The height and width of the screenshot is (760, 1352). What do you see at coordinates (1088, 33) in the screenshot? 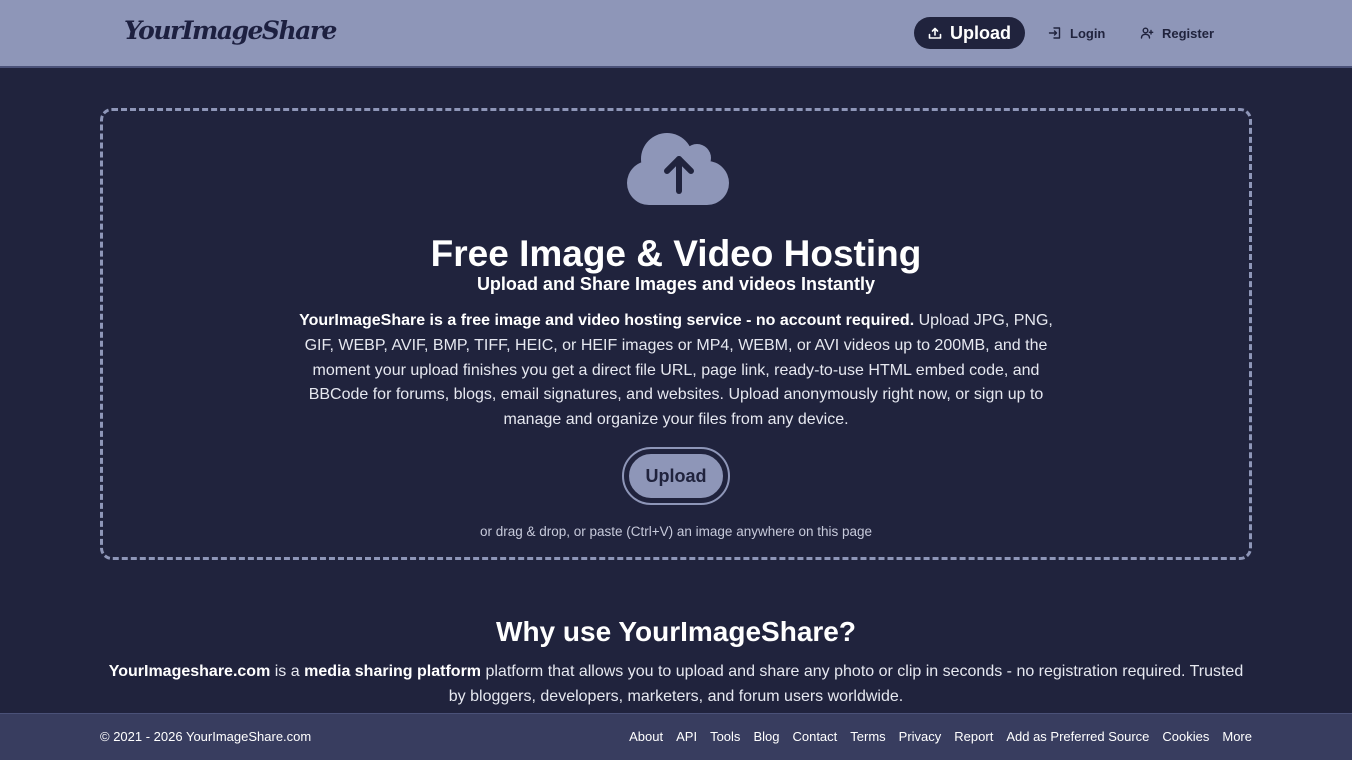
I see `login-label: Login` at bounding box center [1088, 33].